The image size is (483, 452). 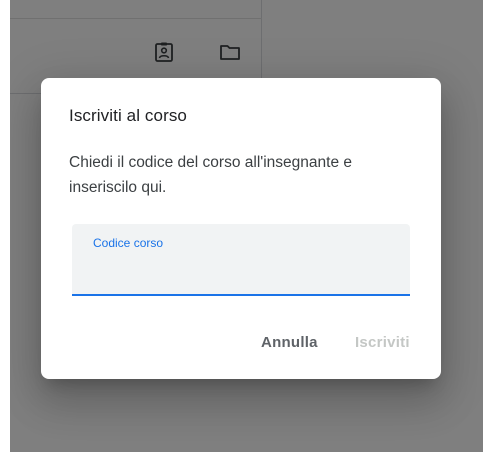 What do you see at coordinates (128, 115) in the screenshot?
I see `dialog-title: Iscriviti al corso` at bounding box center [128, 115].